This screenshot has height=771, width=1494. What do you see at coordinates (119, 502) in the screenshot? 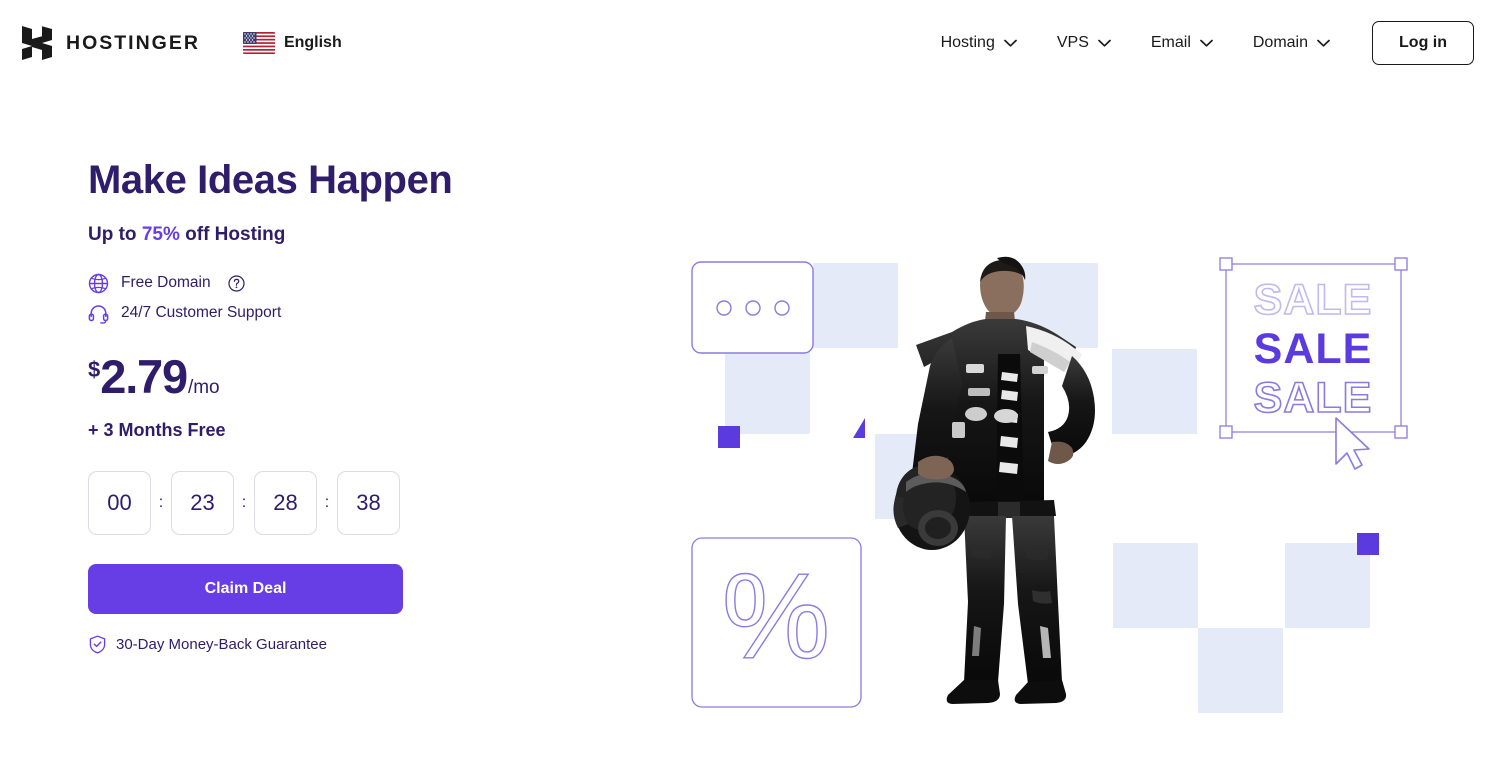
I see `countdown-unit-days: 00` at bounding box center [119, 502].